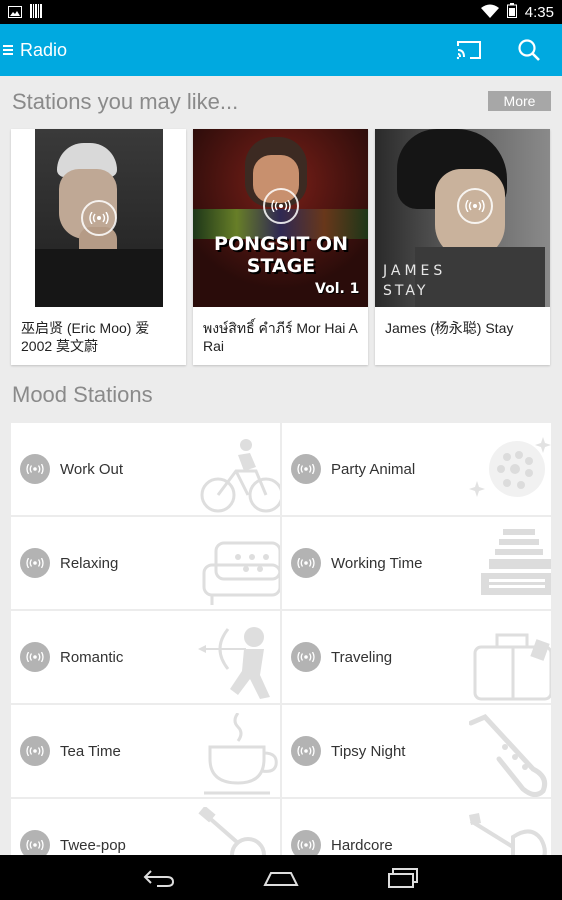  What do you see at coordinates (145, 657) in the screenshot?
I see `mood-station-romantic: Romantic` at bounding box center [145, 657].